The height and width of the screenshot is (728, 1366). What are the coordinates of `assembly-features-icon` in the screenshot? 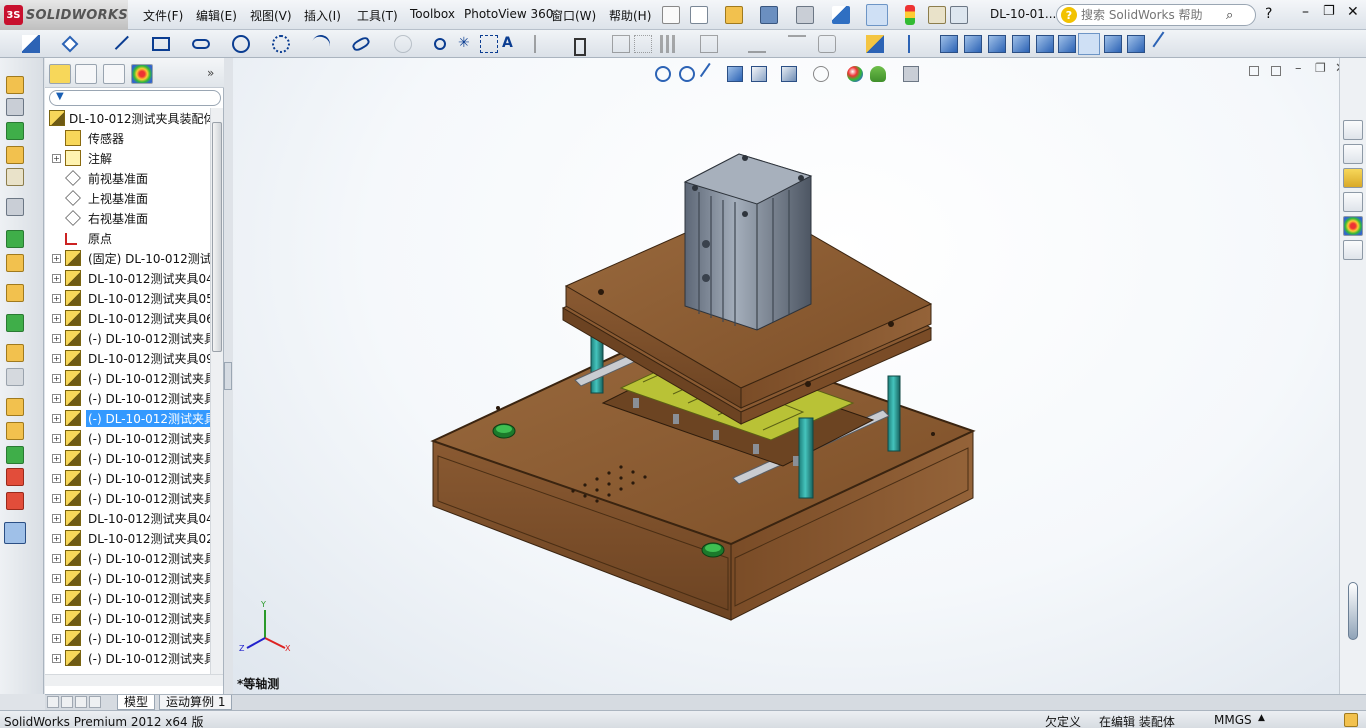 It's located at (15, 239).